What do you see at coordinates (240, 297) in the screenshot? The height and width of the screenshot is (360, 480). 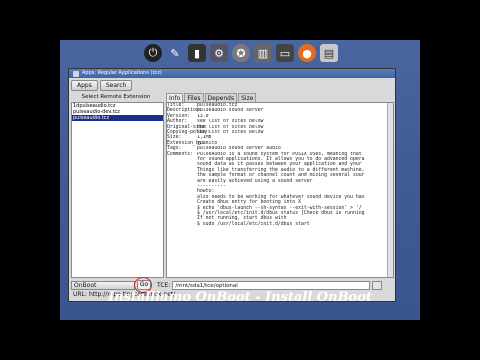 I see `caption: Installiamo OnBoot - Install OnBoot` at bounding box center [240, 297].